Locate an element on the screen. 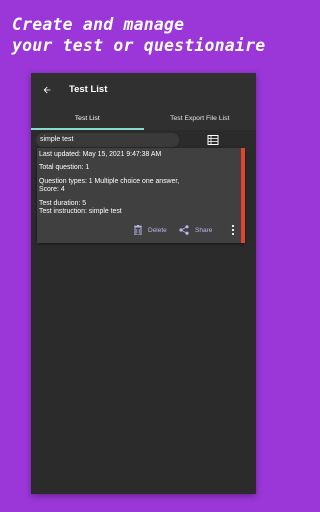 The image size is (320, 512). promo-line-1: Create and manage is located at coordinates (98, 24).